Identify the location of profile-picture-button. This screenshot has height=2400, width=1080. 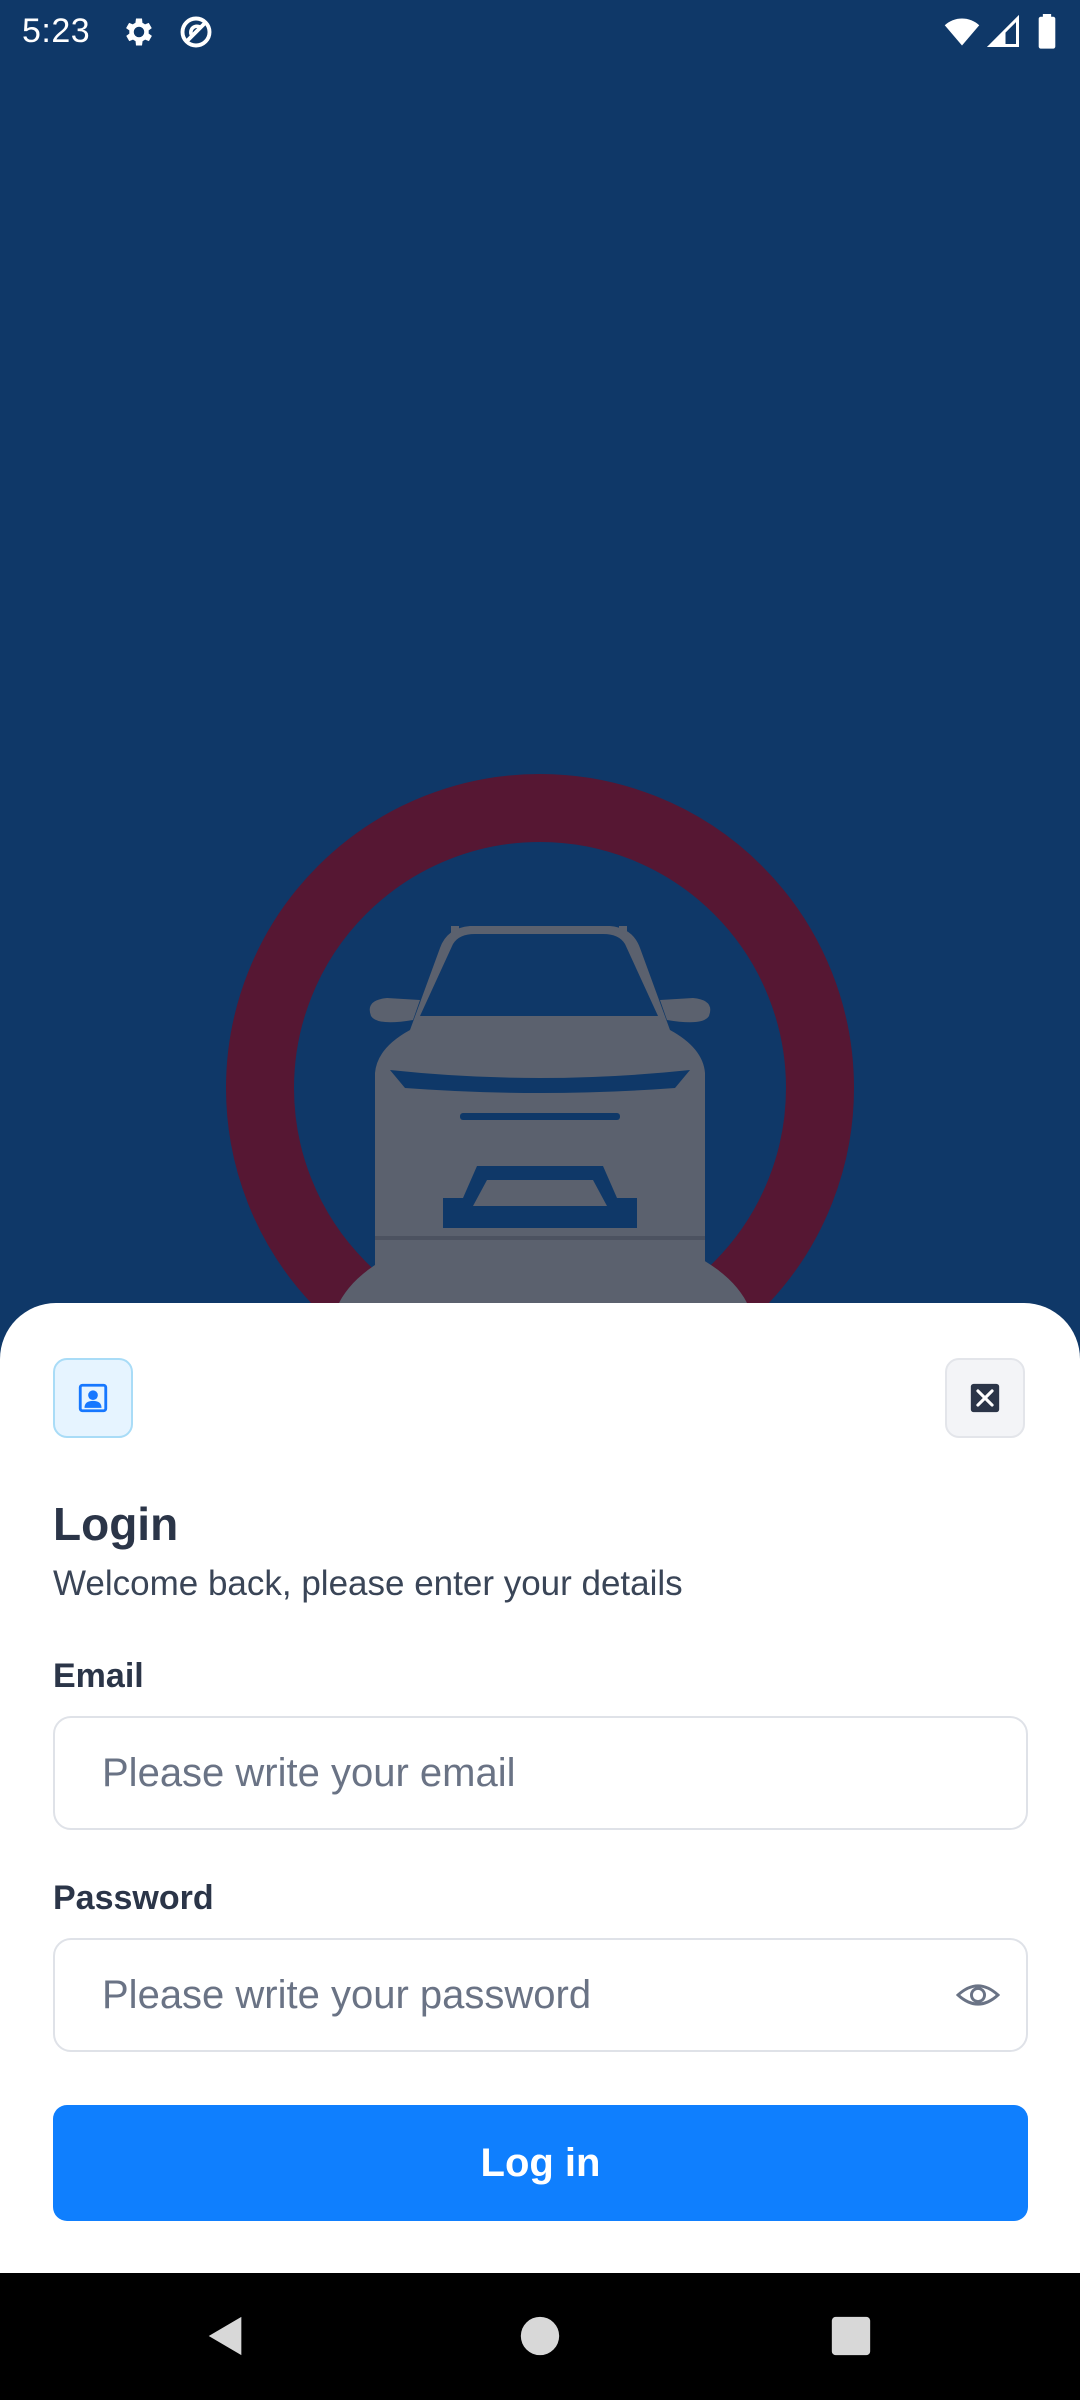
(93, 1398).